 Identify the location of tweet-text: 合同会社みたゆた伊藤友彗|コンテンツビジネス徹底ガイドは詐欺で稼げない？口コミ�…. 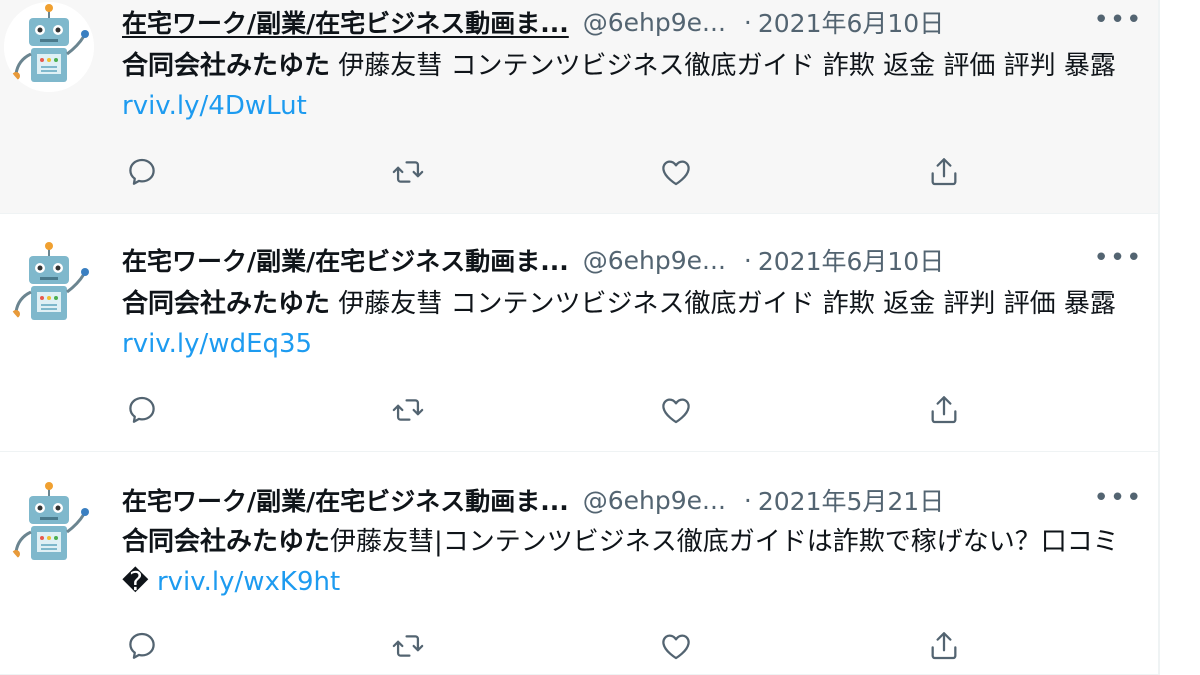
(622, 562).